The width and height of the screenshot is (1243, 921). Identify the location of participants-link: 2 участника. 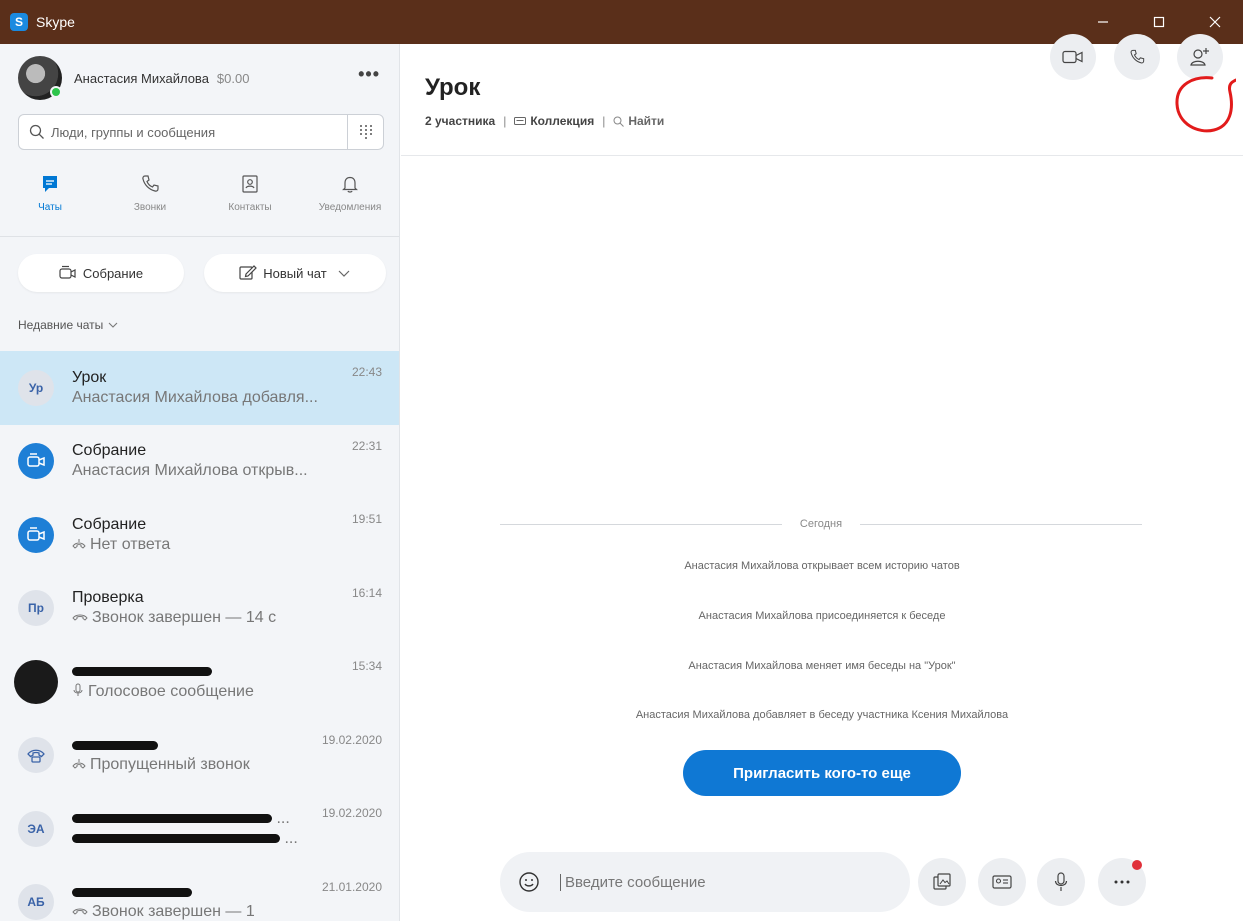
(460, 121).